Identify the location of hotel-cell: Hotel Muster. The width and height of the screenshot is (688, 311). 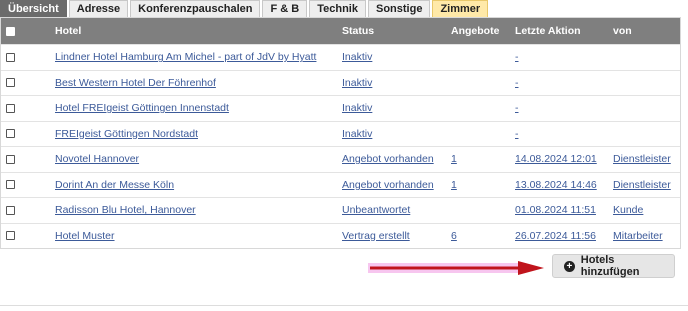
(195, 236).